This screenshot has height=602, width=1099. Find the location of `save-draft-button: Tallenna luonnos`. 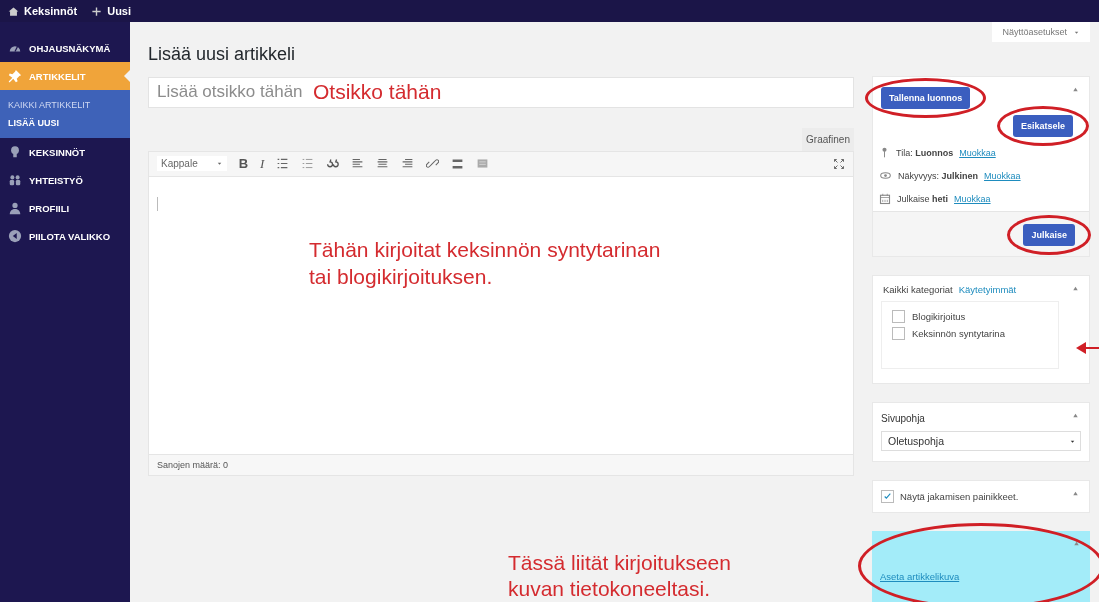

save-draft-button: Tallenna luonnos is located at coordinates (926, 98).